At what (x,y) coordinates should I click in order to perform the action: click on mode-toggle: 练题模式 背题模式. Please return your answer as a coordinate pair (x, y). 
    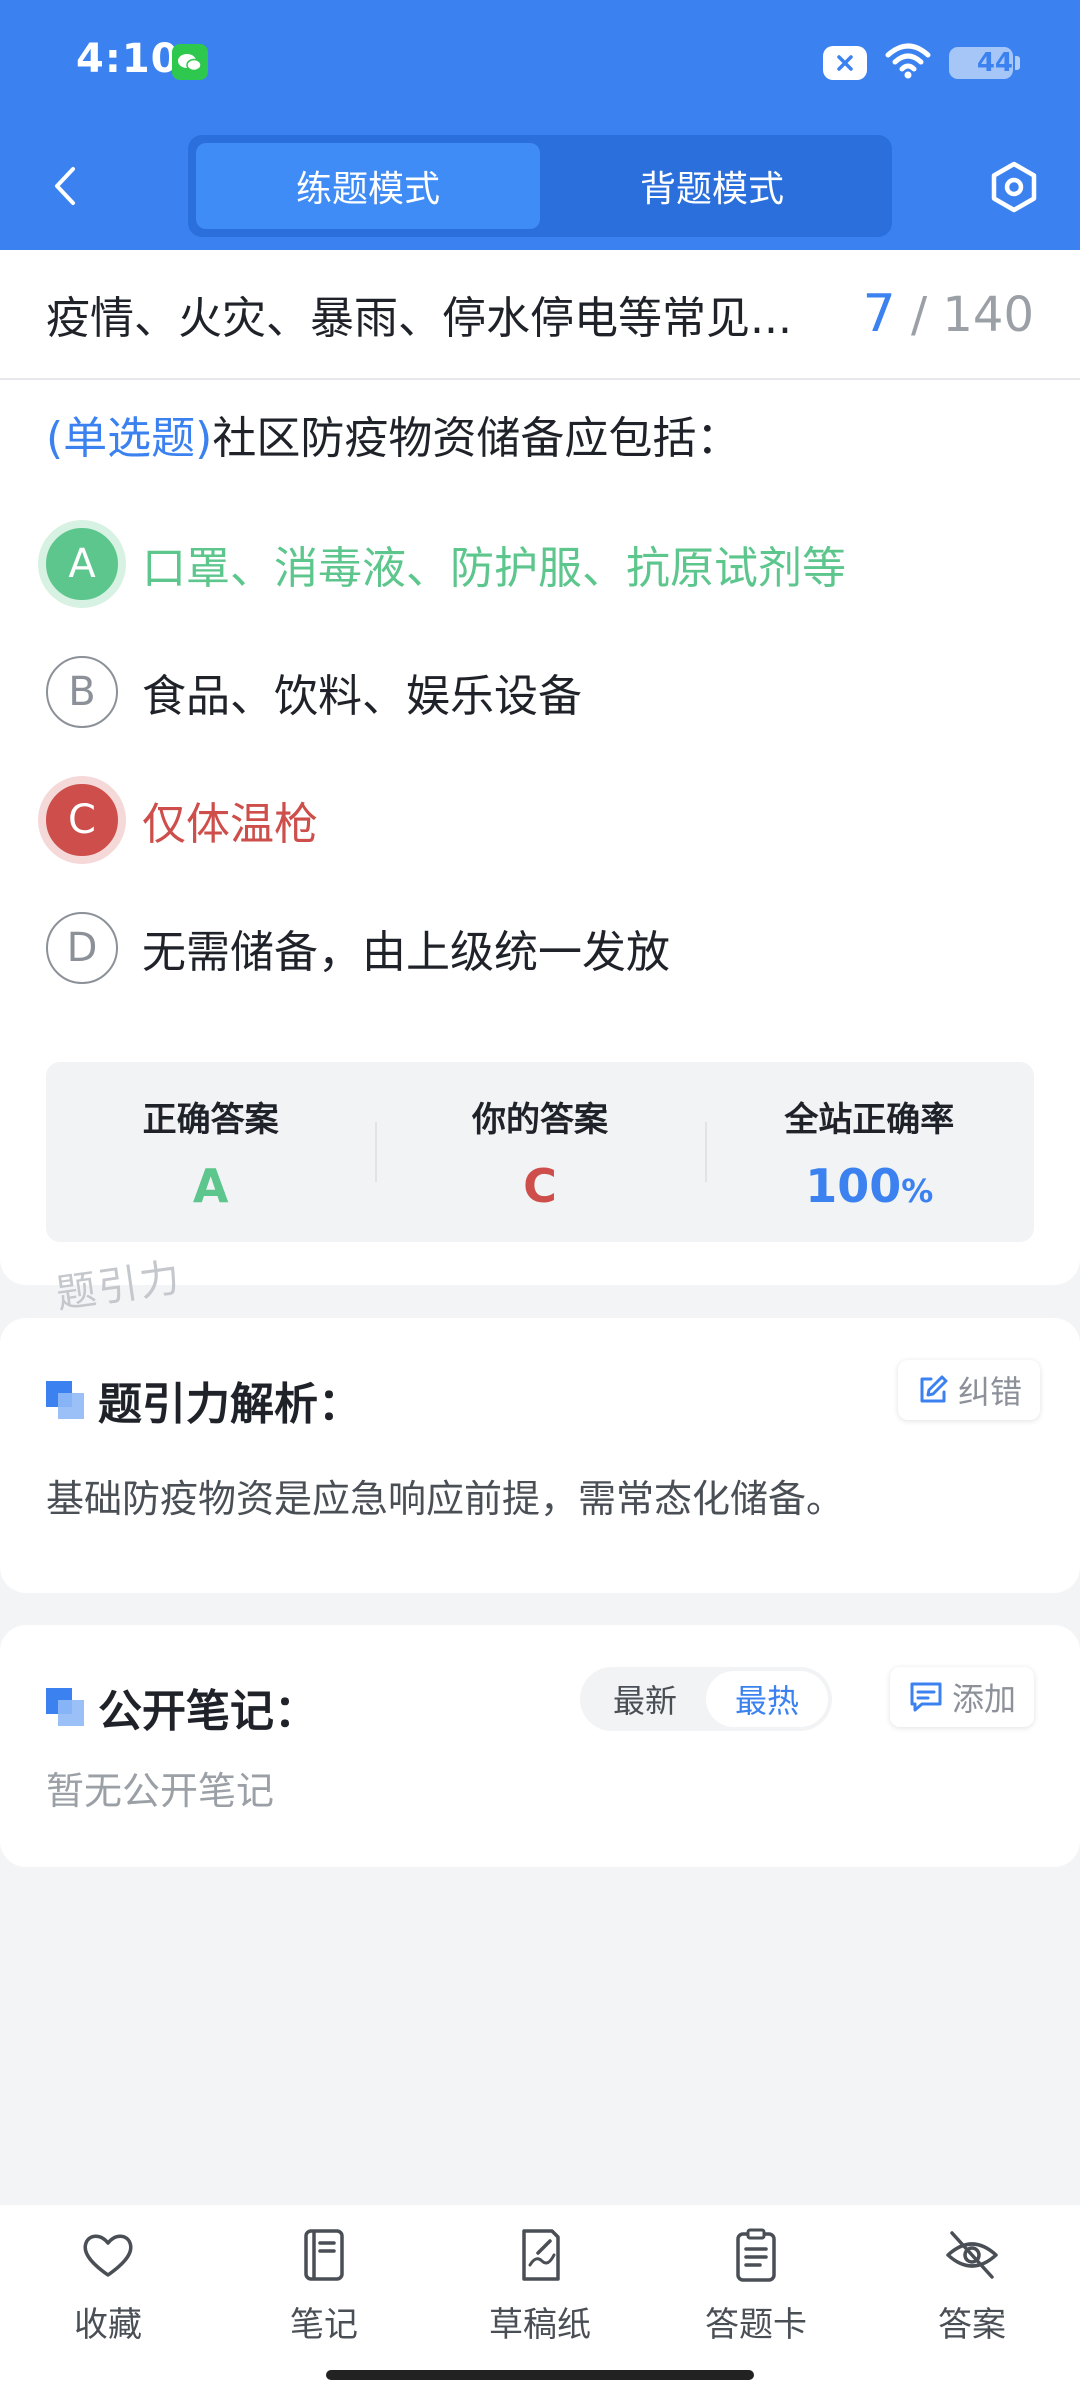
    Looking at the image, I should click on (540, 186).